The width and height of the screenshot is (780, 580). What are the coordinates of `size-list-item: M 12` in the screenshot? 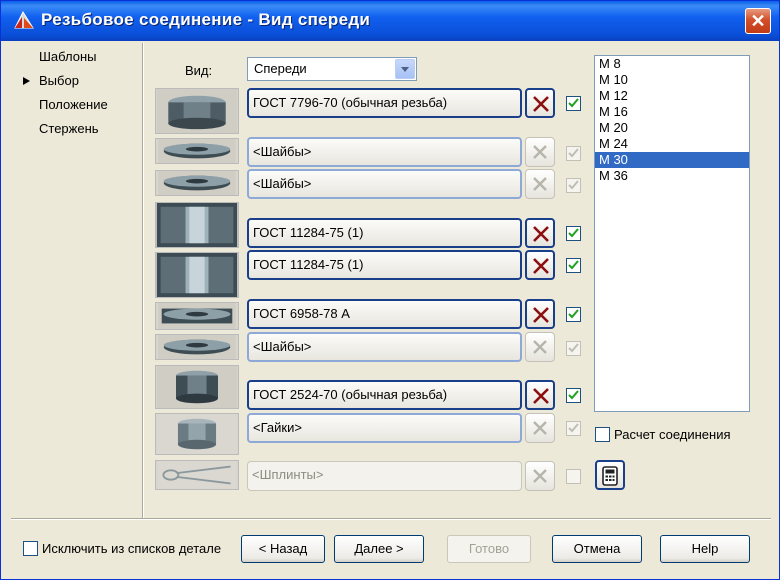 It's located at (672, 96).